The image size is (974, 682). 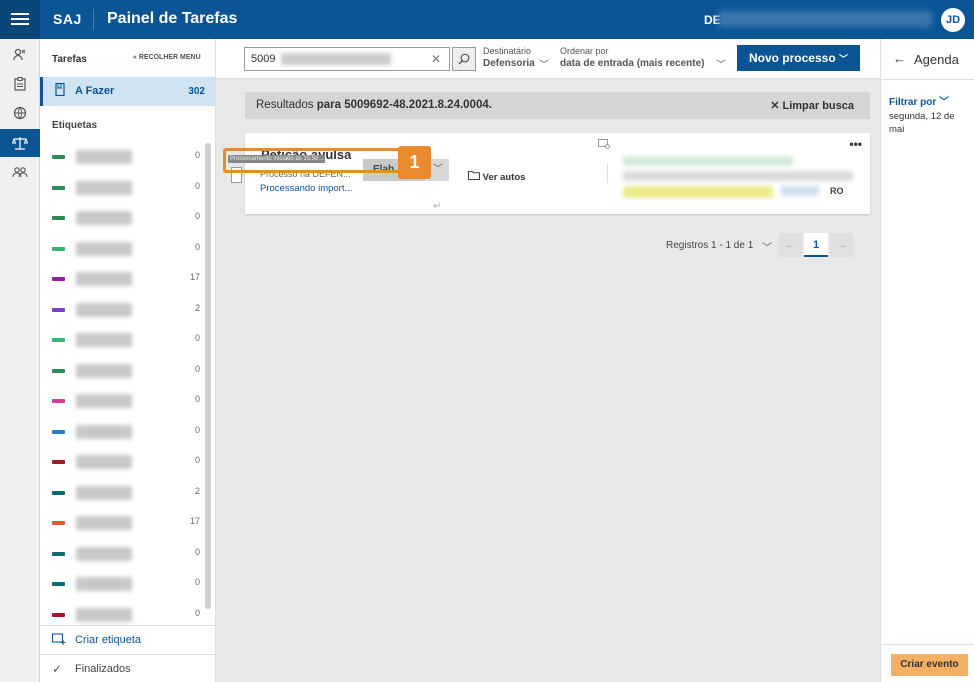 What do you see at coordinates (127, 91) in the screenshot?
I see `sidebar-item-a-fazer: A Fazer 302` at bounding box center [127, 91].